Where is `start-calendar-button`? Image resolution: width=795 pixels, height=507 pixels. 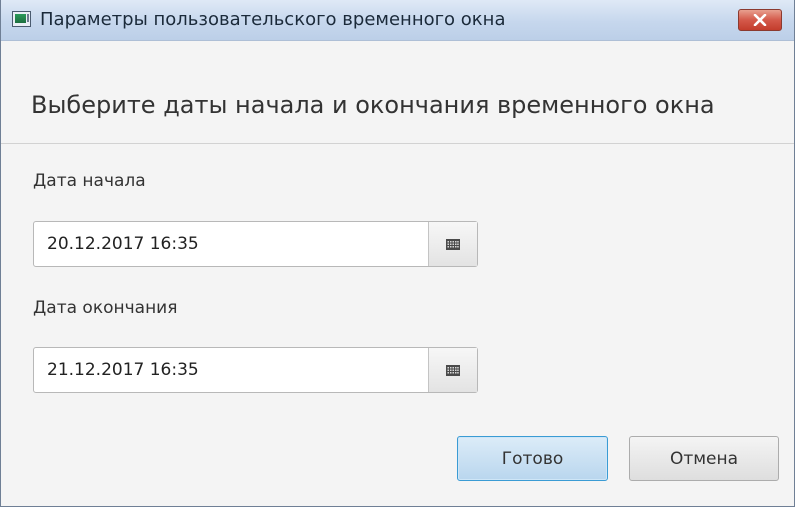
start-calendar-button is located at coordinates (452, 244).